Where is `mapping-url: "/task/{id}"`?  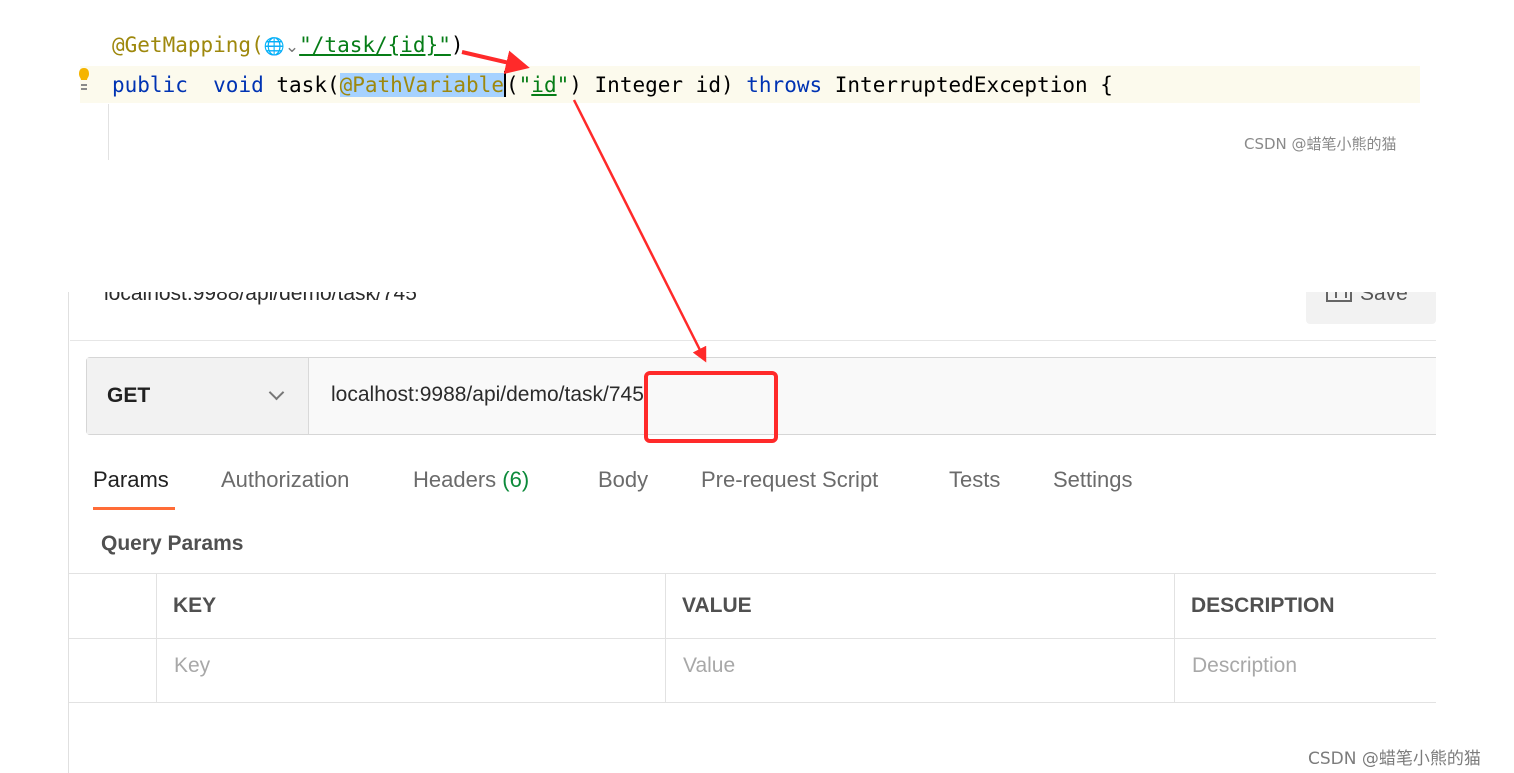
mapping-url: "/task/{id}" is located at coordinates (375, 45).